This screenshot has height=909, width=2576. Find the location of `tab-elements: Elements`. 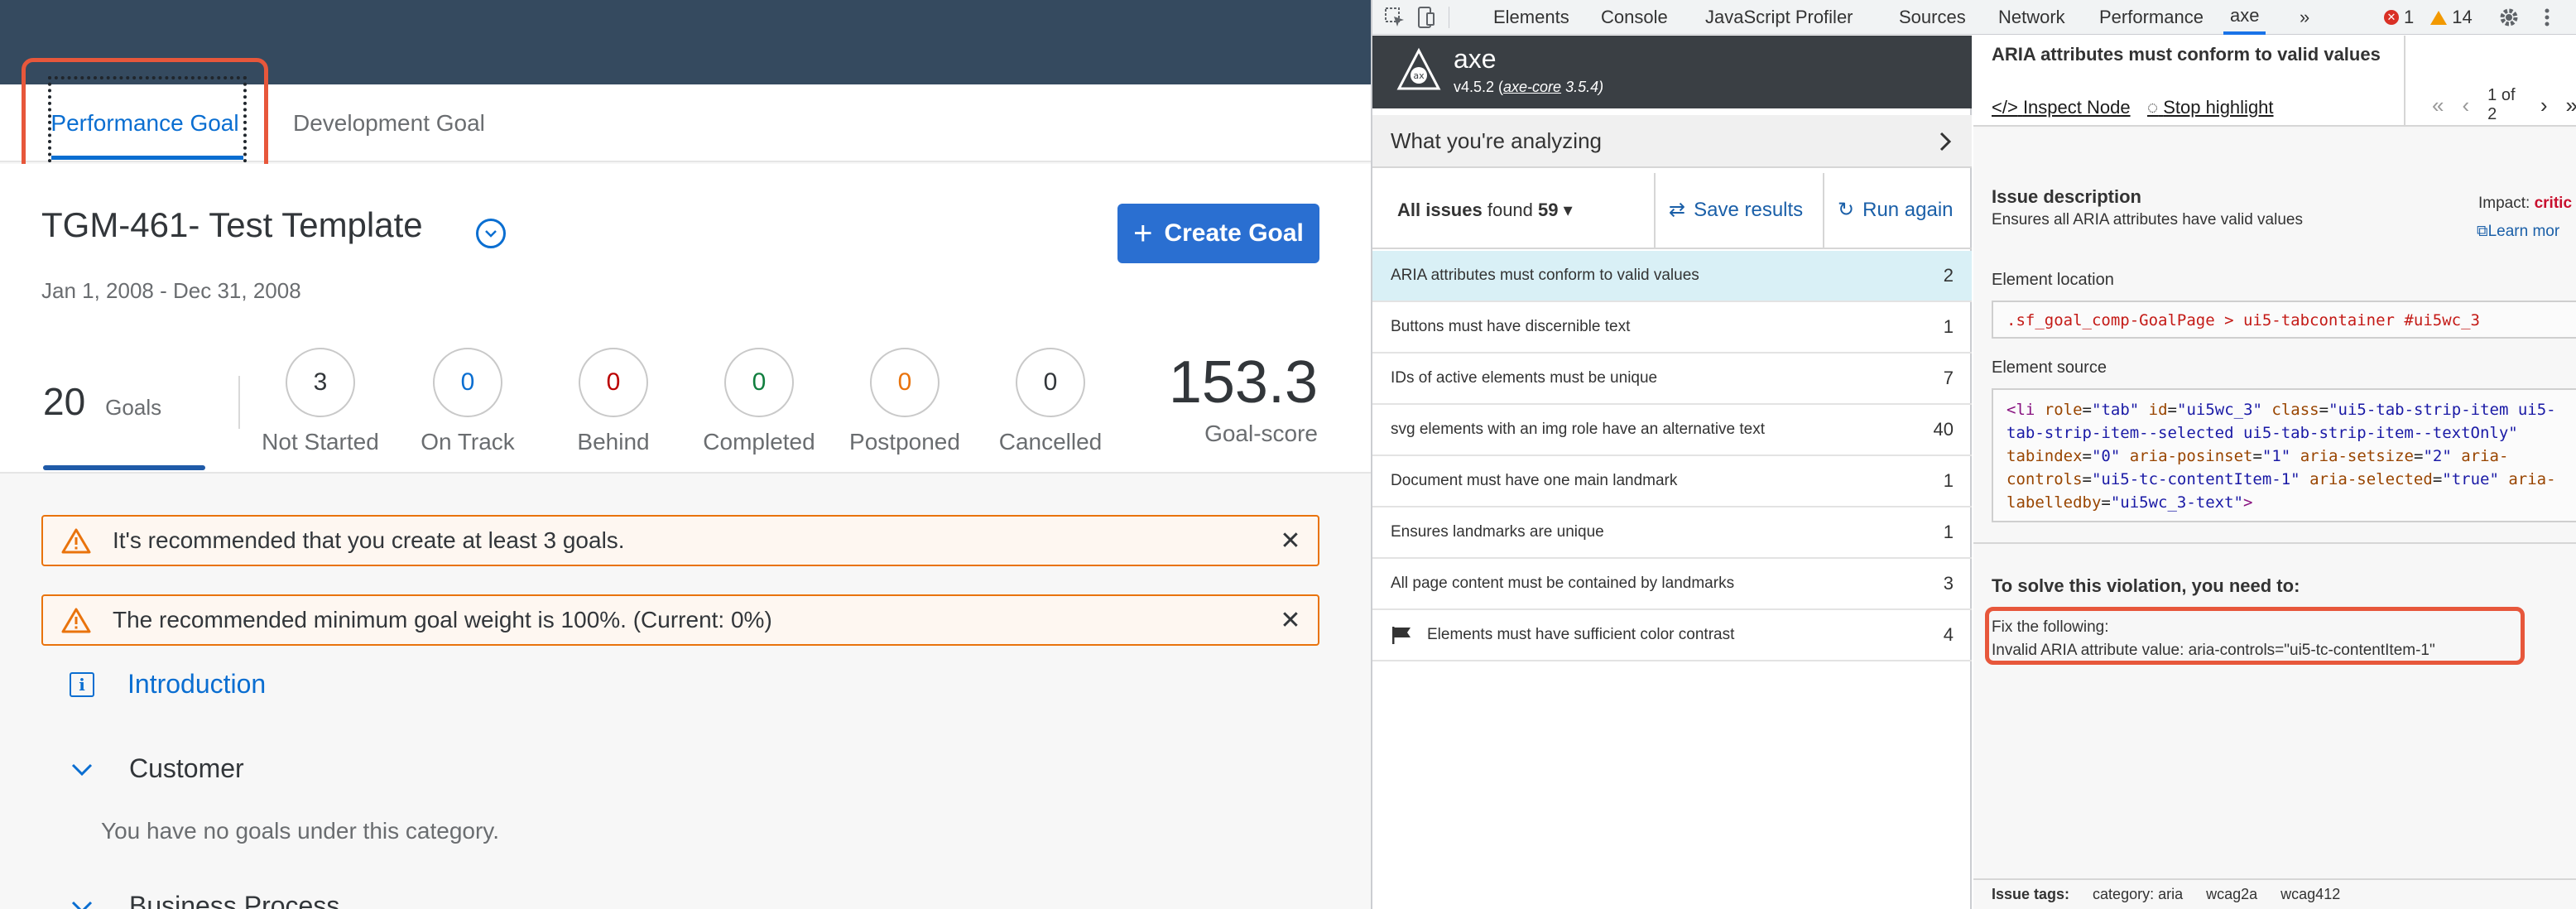

tab-elements: Elements is located at coordinates (1531, 17).